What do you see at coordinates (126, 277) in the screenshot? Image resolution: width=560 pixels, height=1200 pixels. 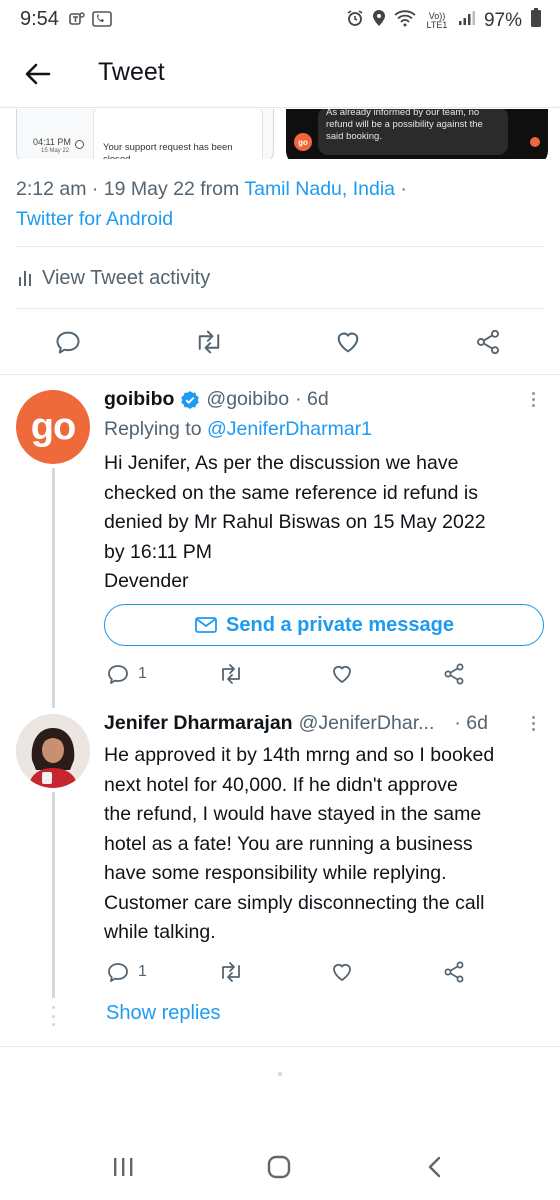 I see `activity-label: View Tweet activity` at bounding box center [126, 277].